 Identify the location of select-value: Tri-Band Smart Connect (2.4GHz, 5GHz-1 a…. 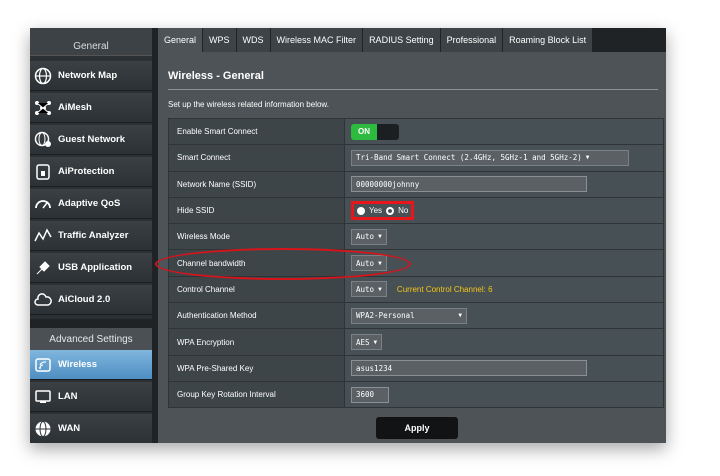
(469, 158).